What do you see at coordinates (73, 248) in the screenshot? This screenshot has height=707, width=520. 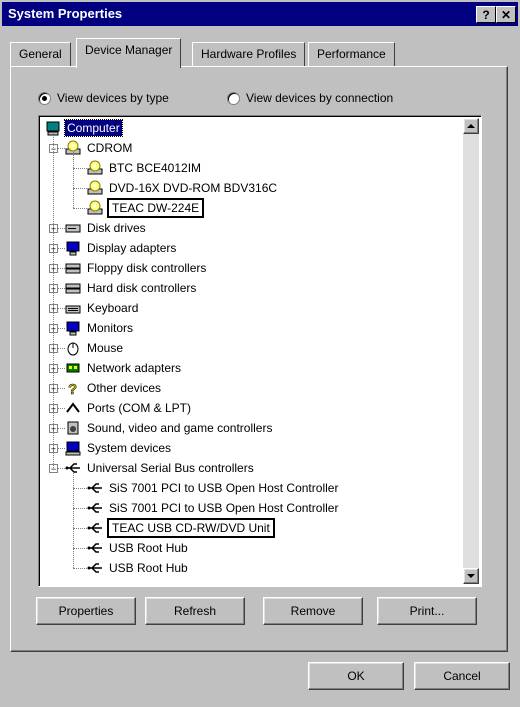 I see `monitor-icon` at bounding box center [73, 248].